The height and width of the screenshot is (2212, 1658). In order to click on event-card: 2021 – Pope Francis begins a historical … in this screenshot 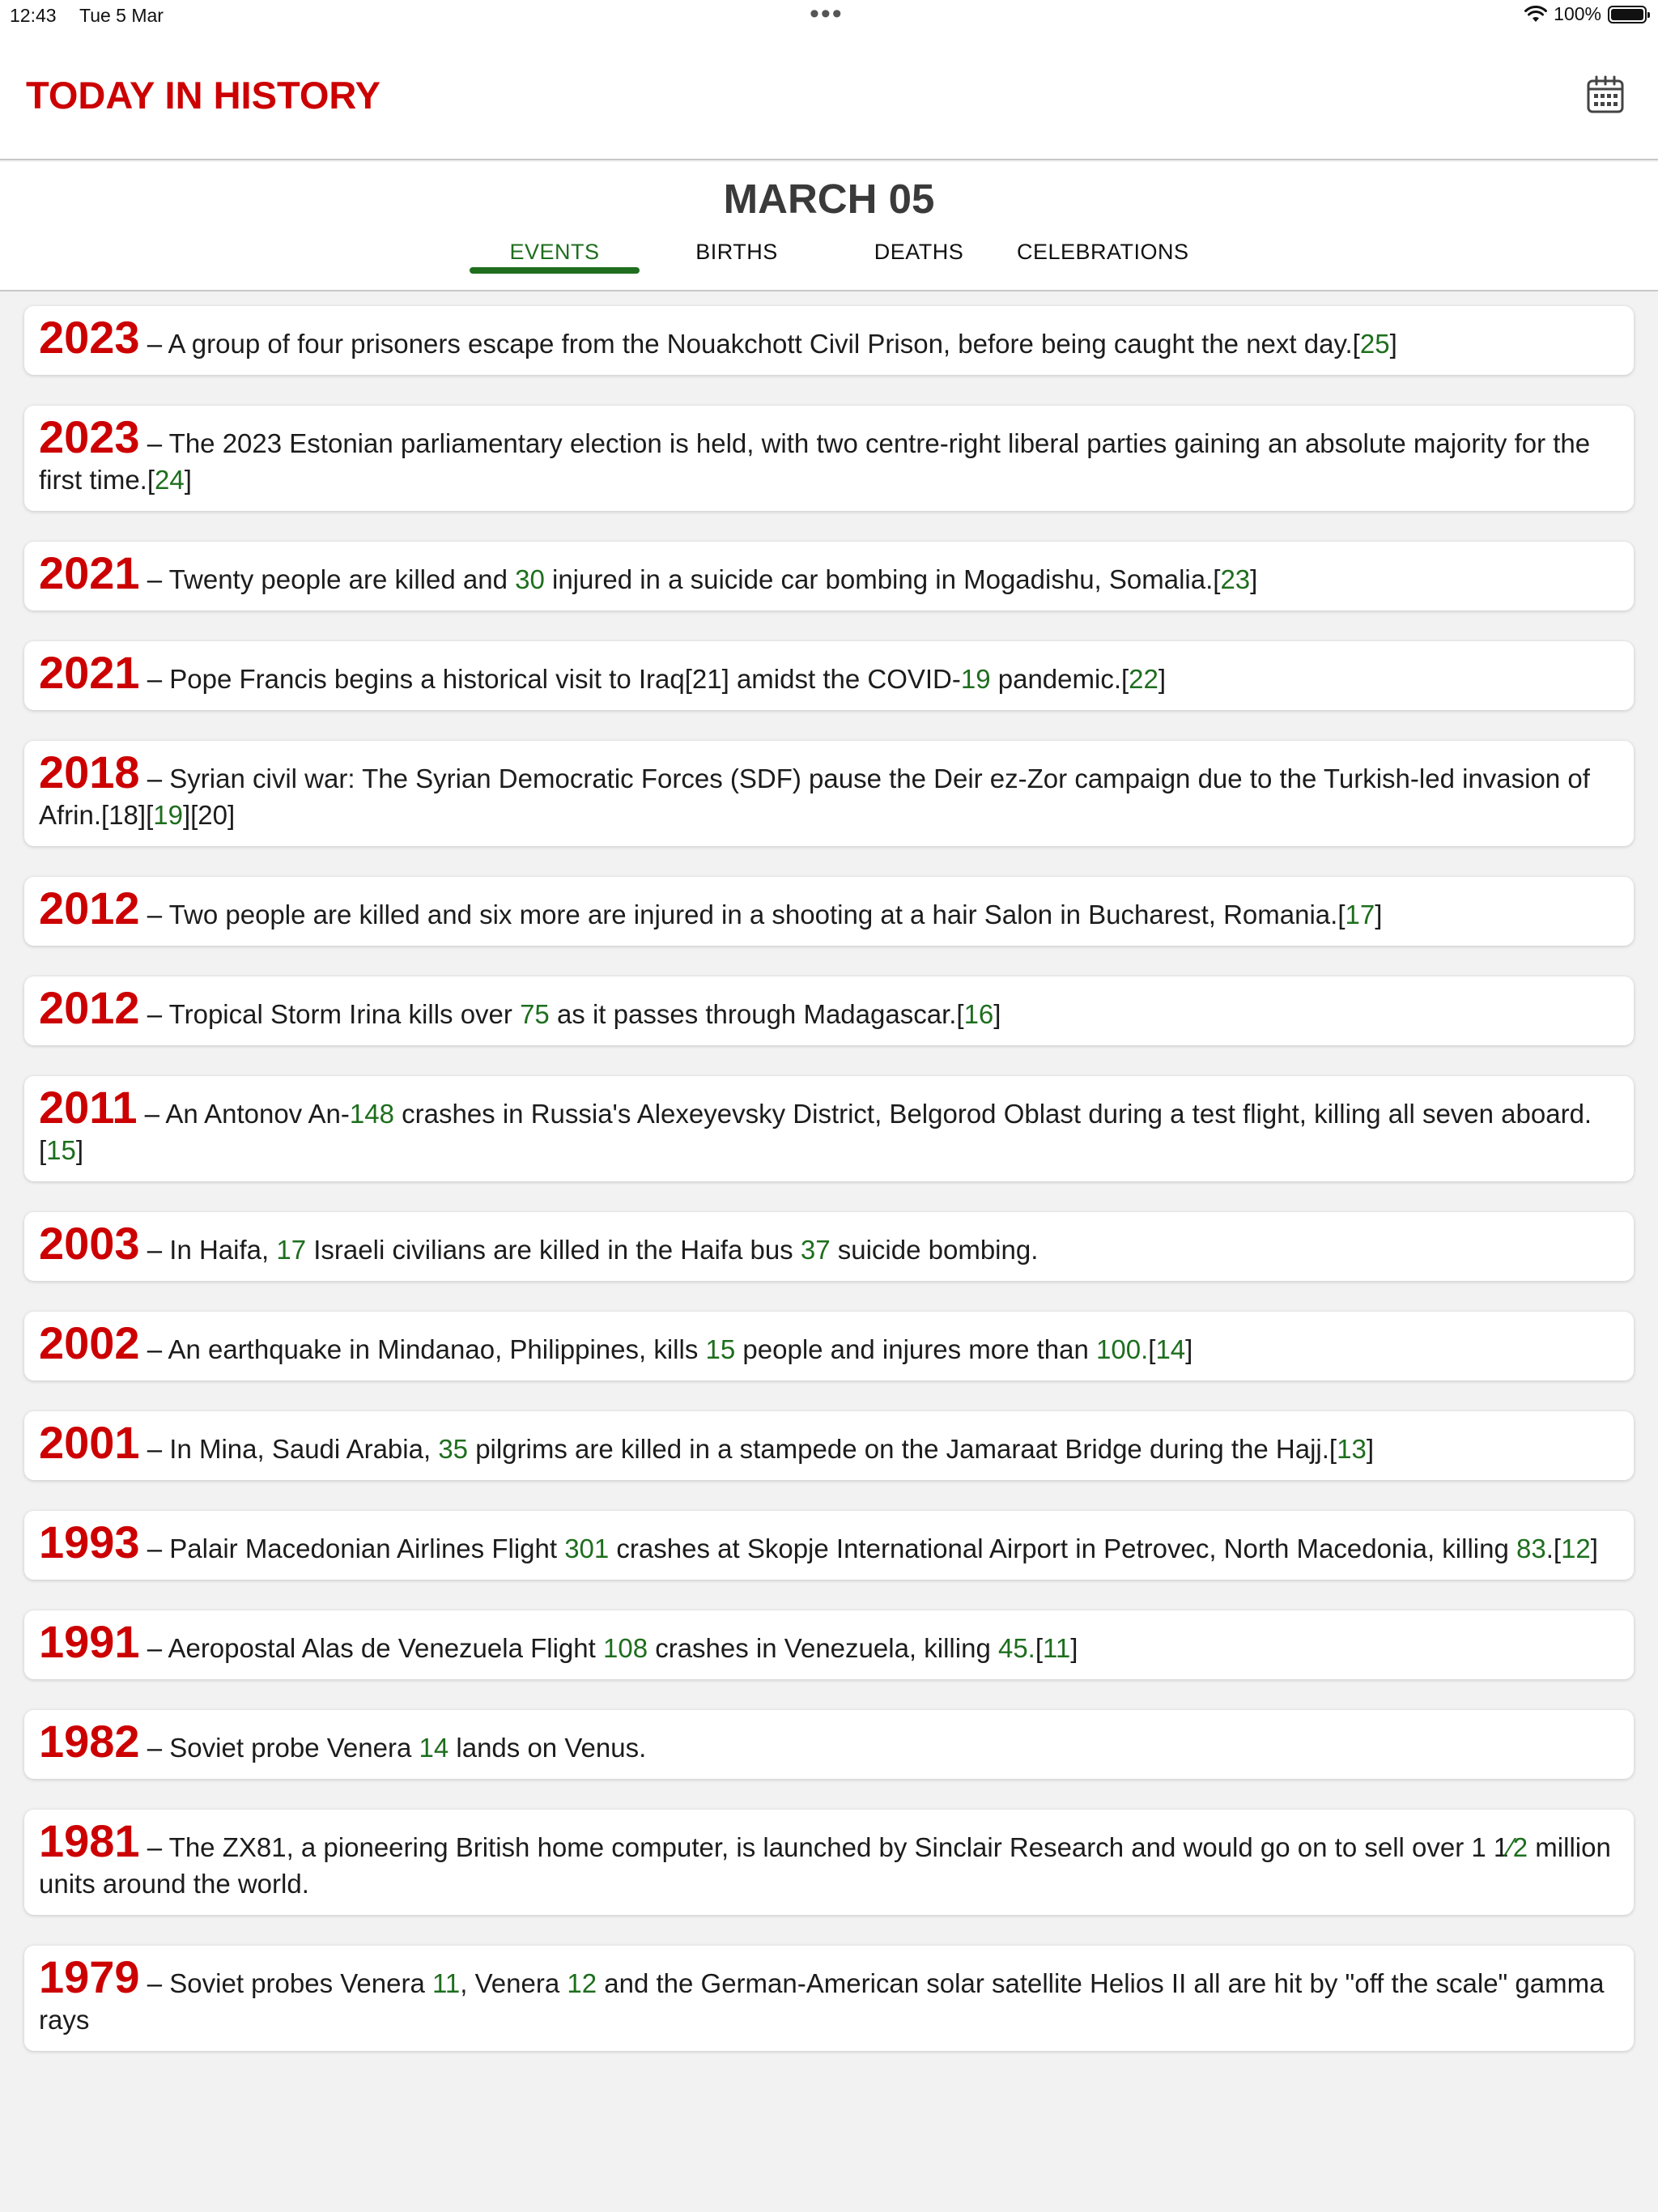, I will do `click(829, 676)`.